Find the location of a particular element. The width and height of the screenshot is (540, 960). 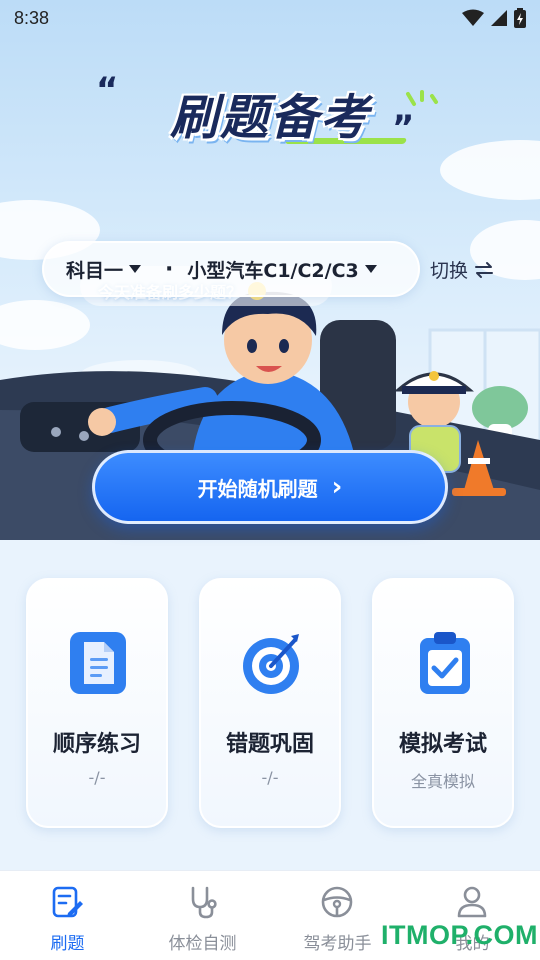

tab-label: 刷题 is located at coordinates (67, 944).